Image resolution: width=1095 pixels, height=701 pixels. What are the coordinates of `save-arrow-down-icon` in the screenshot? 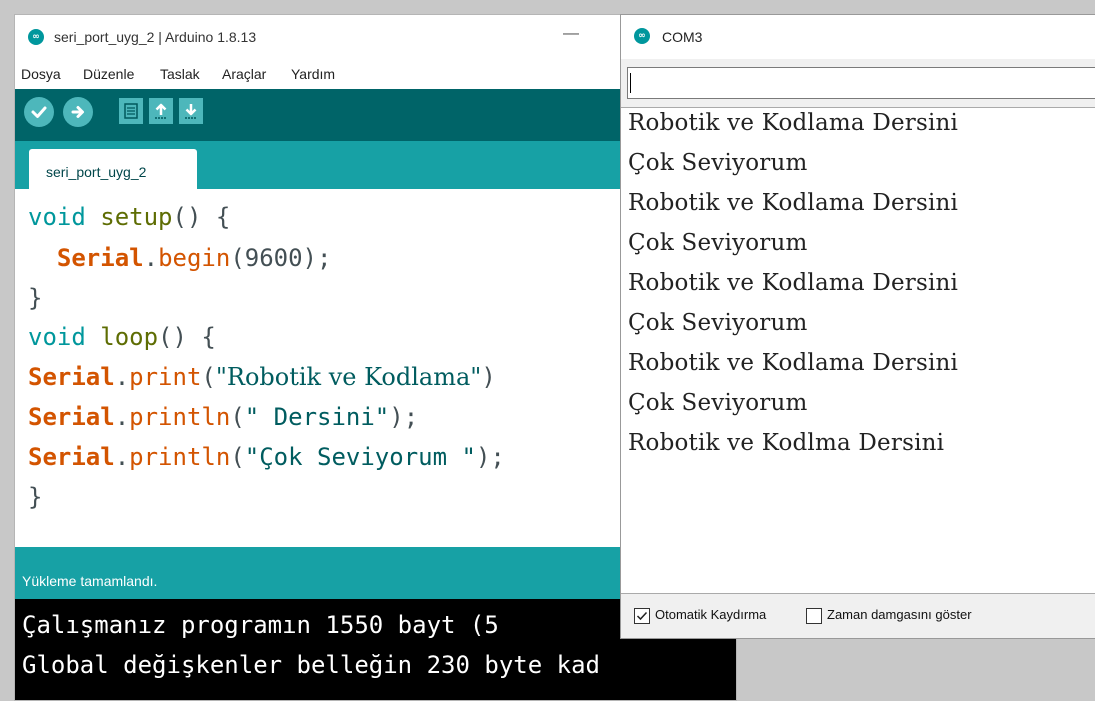 It's located at (191, 111).